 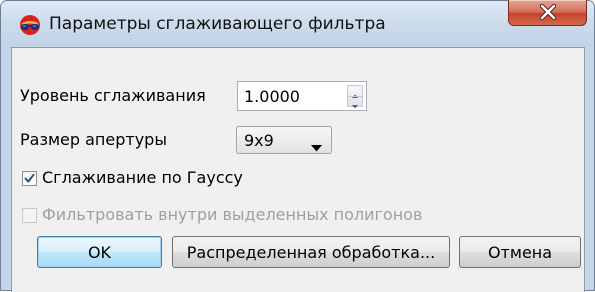 What do you see at coordinates (217, 24) in the screenshot?
I see `window-title: Параметры сглаживающего фильтра` at bounding box center [217, 24].